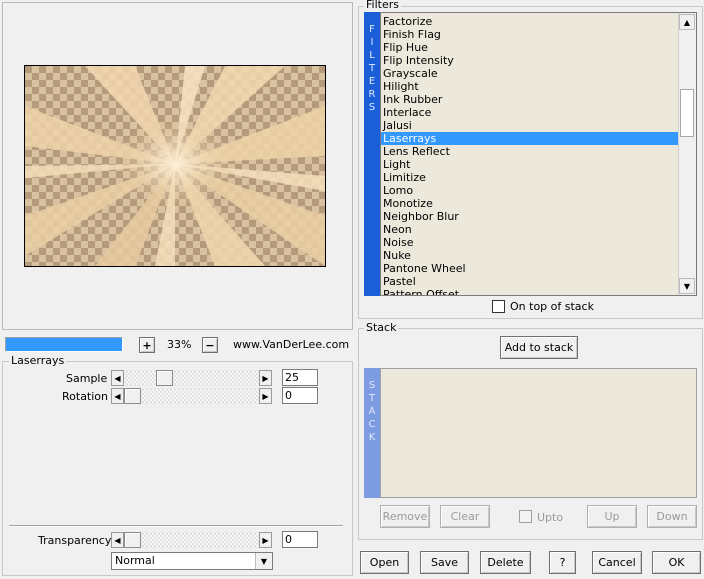 The height and width of the screenshot is (579, 704). I want to click on filter-list-item: Noise, so click(531, 242).